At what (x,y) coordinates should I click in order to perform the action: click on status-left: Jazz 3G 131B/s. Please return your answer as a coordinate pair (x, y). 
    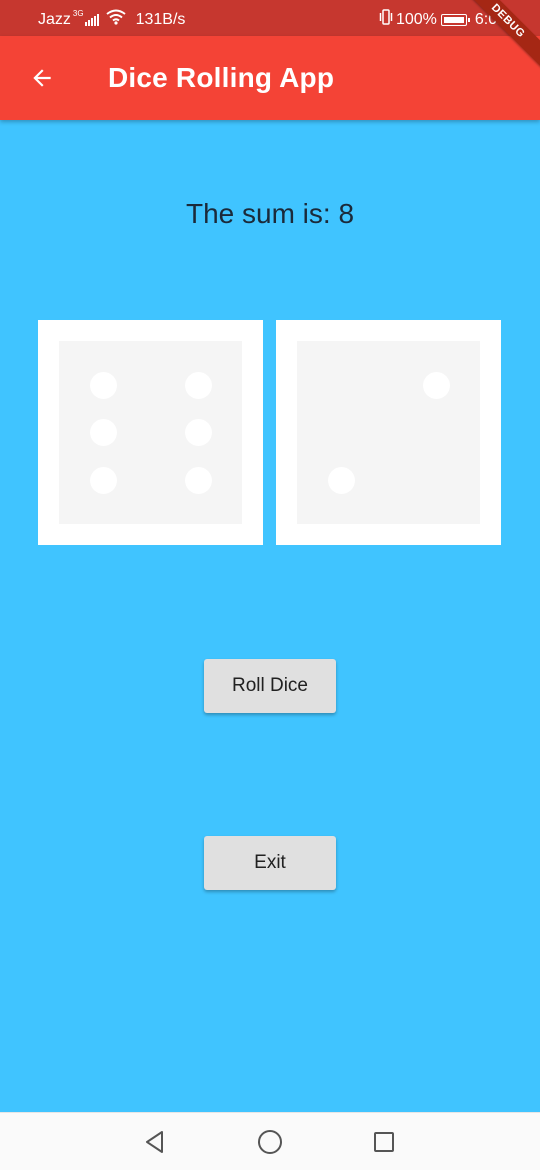
    Looking at the image, I should click on (111, 19).